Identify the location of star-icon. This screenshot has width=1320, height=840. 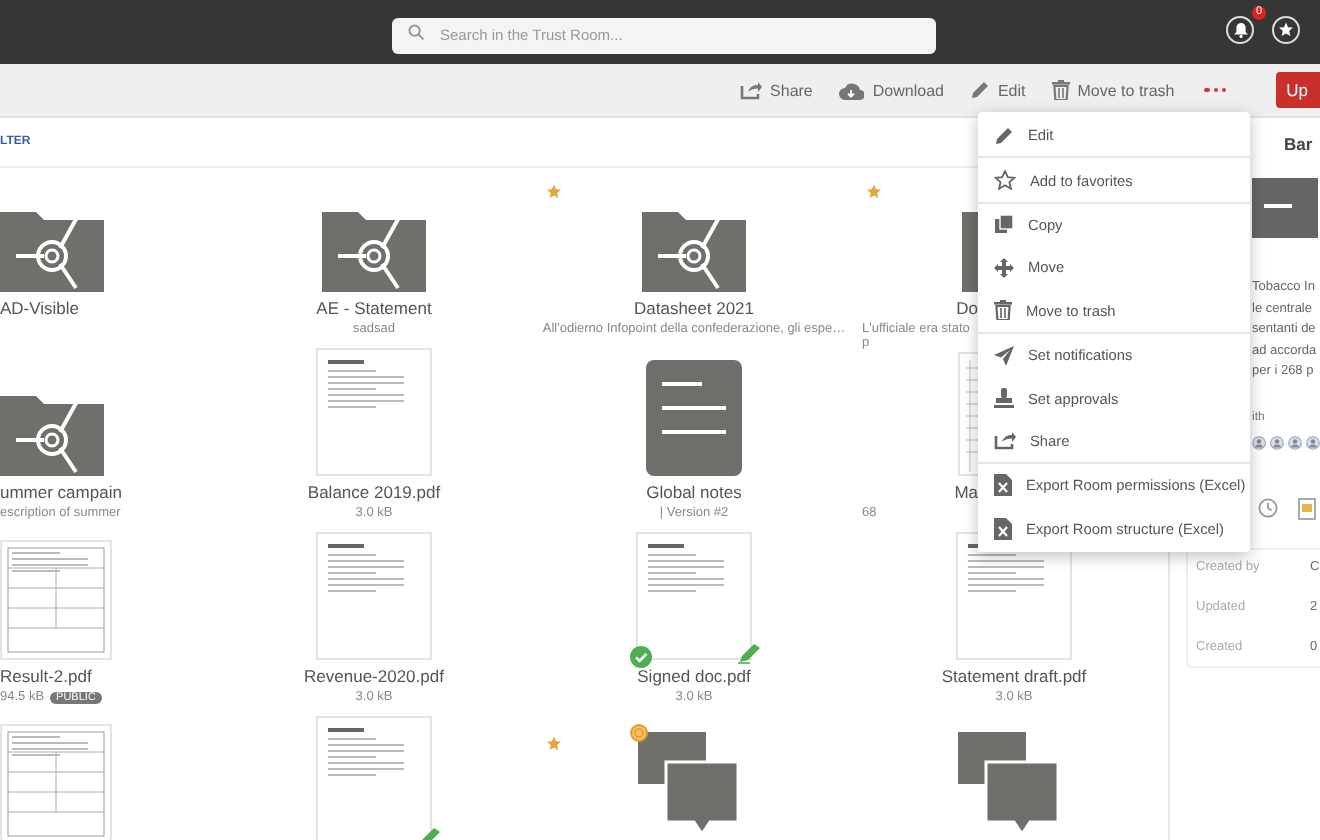
(1286, 30).